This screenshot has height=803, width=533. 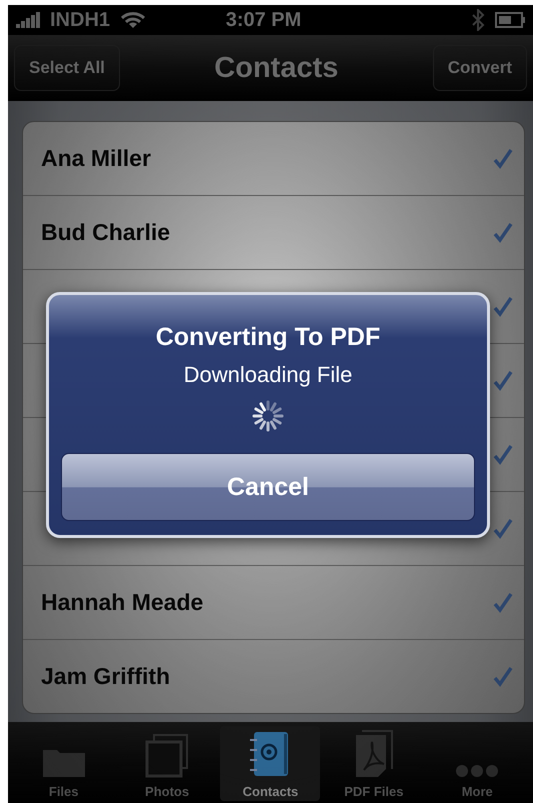 What do you see at coordinates (96, 158) in the screenshot?
I see `contact-name: Ana Miller` at bounding box center [96, 158].